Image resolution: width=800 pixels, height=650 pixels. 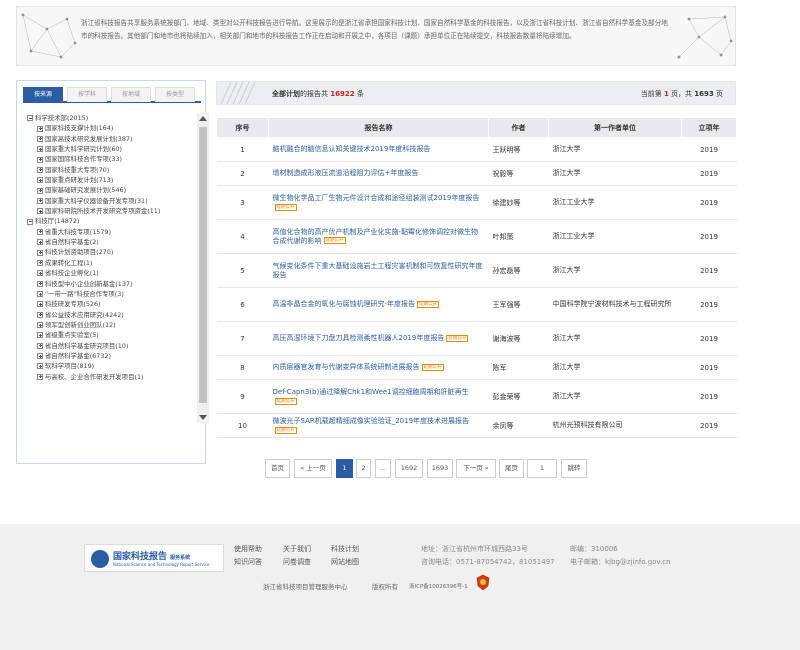 I want to click on tree-item: 国家基础研究发展计划(546), so click(x=107, y=190).